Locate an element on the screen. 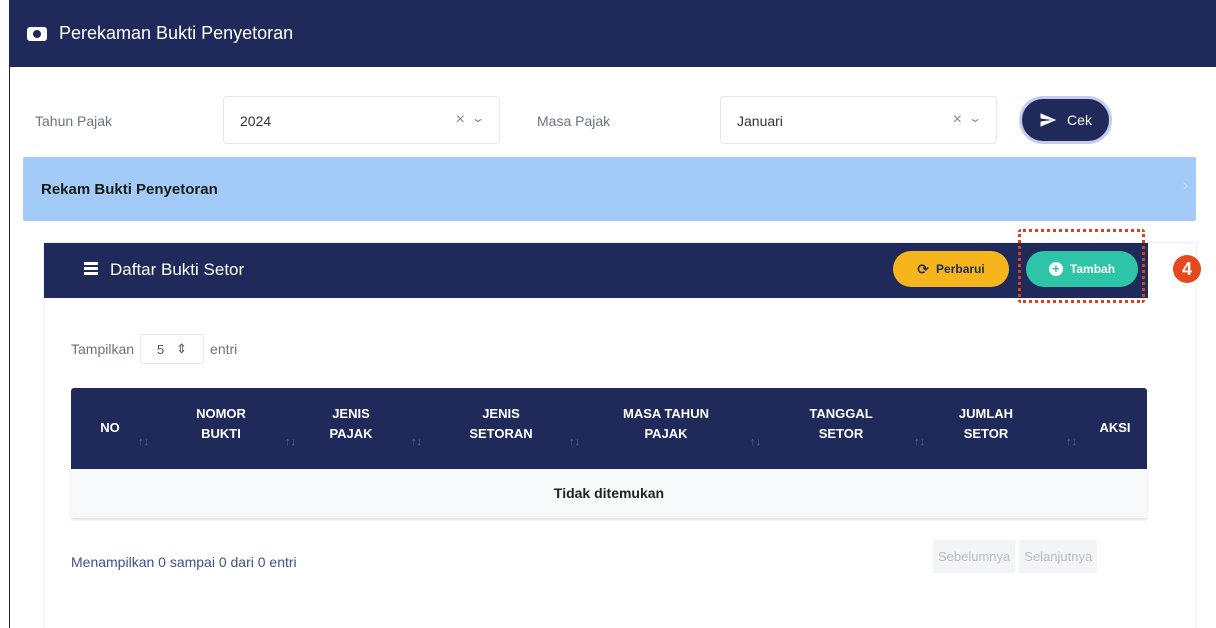 The height and width of the screenshot is (628, 1216). cek-button-label: Cek is located at coordinates (1079, 120).